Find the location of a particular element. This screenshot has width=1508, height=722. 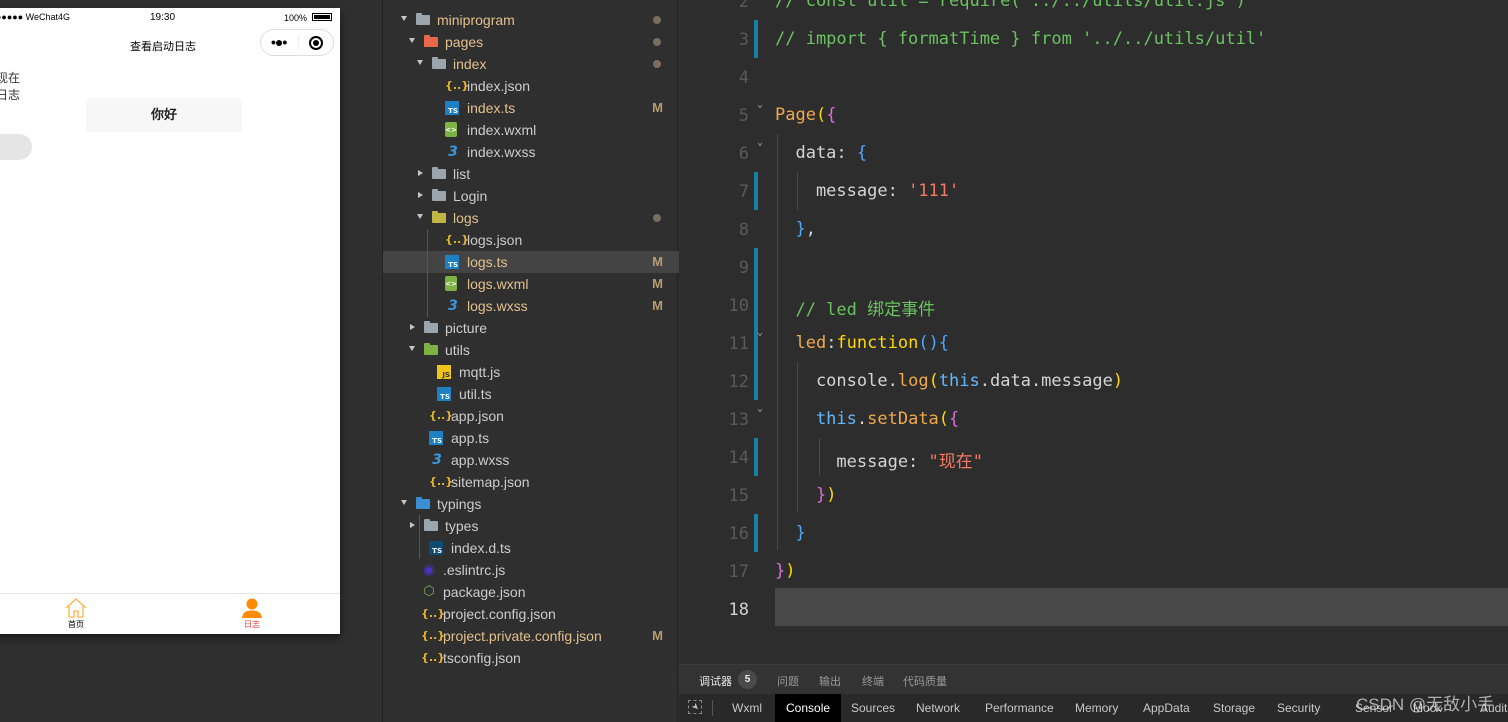

hello-button: 你好 is located at coordinates (164, 115).